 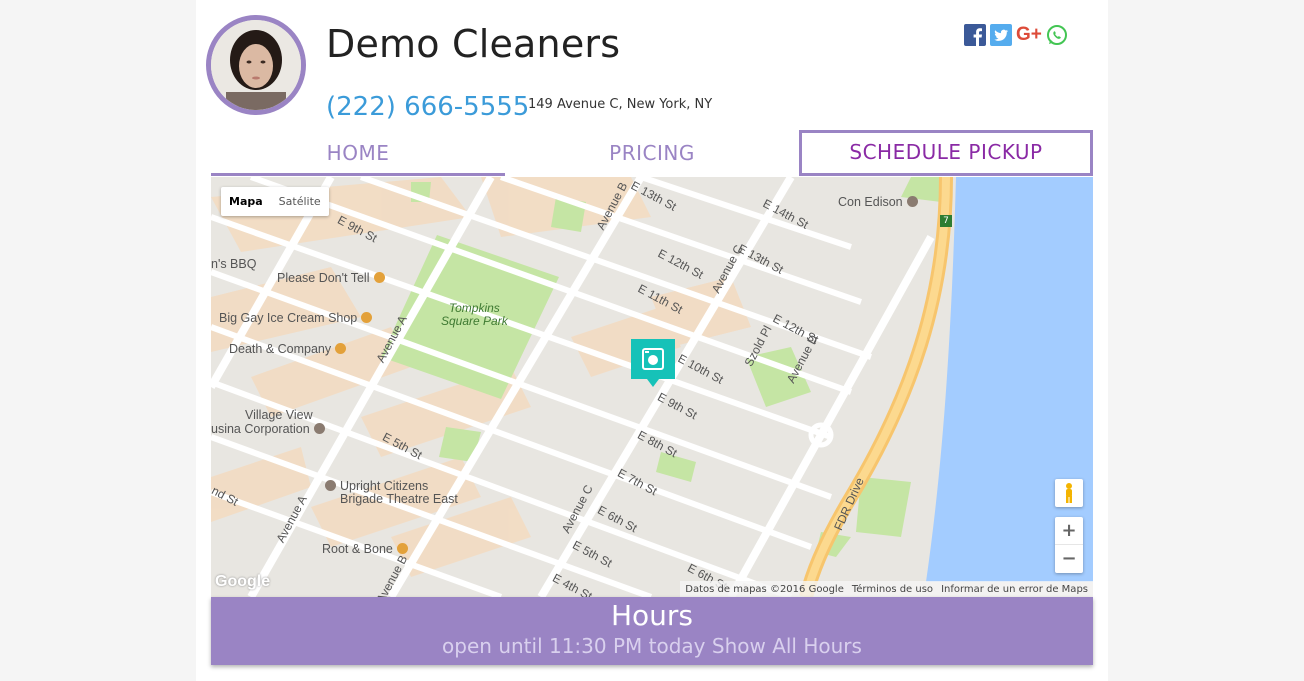 What do you see at coordinates (946, 153) in the screenshot?
I see `schedule-pickup-button: SCHEDULE PICKUP` at bounding box center [946, 153].